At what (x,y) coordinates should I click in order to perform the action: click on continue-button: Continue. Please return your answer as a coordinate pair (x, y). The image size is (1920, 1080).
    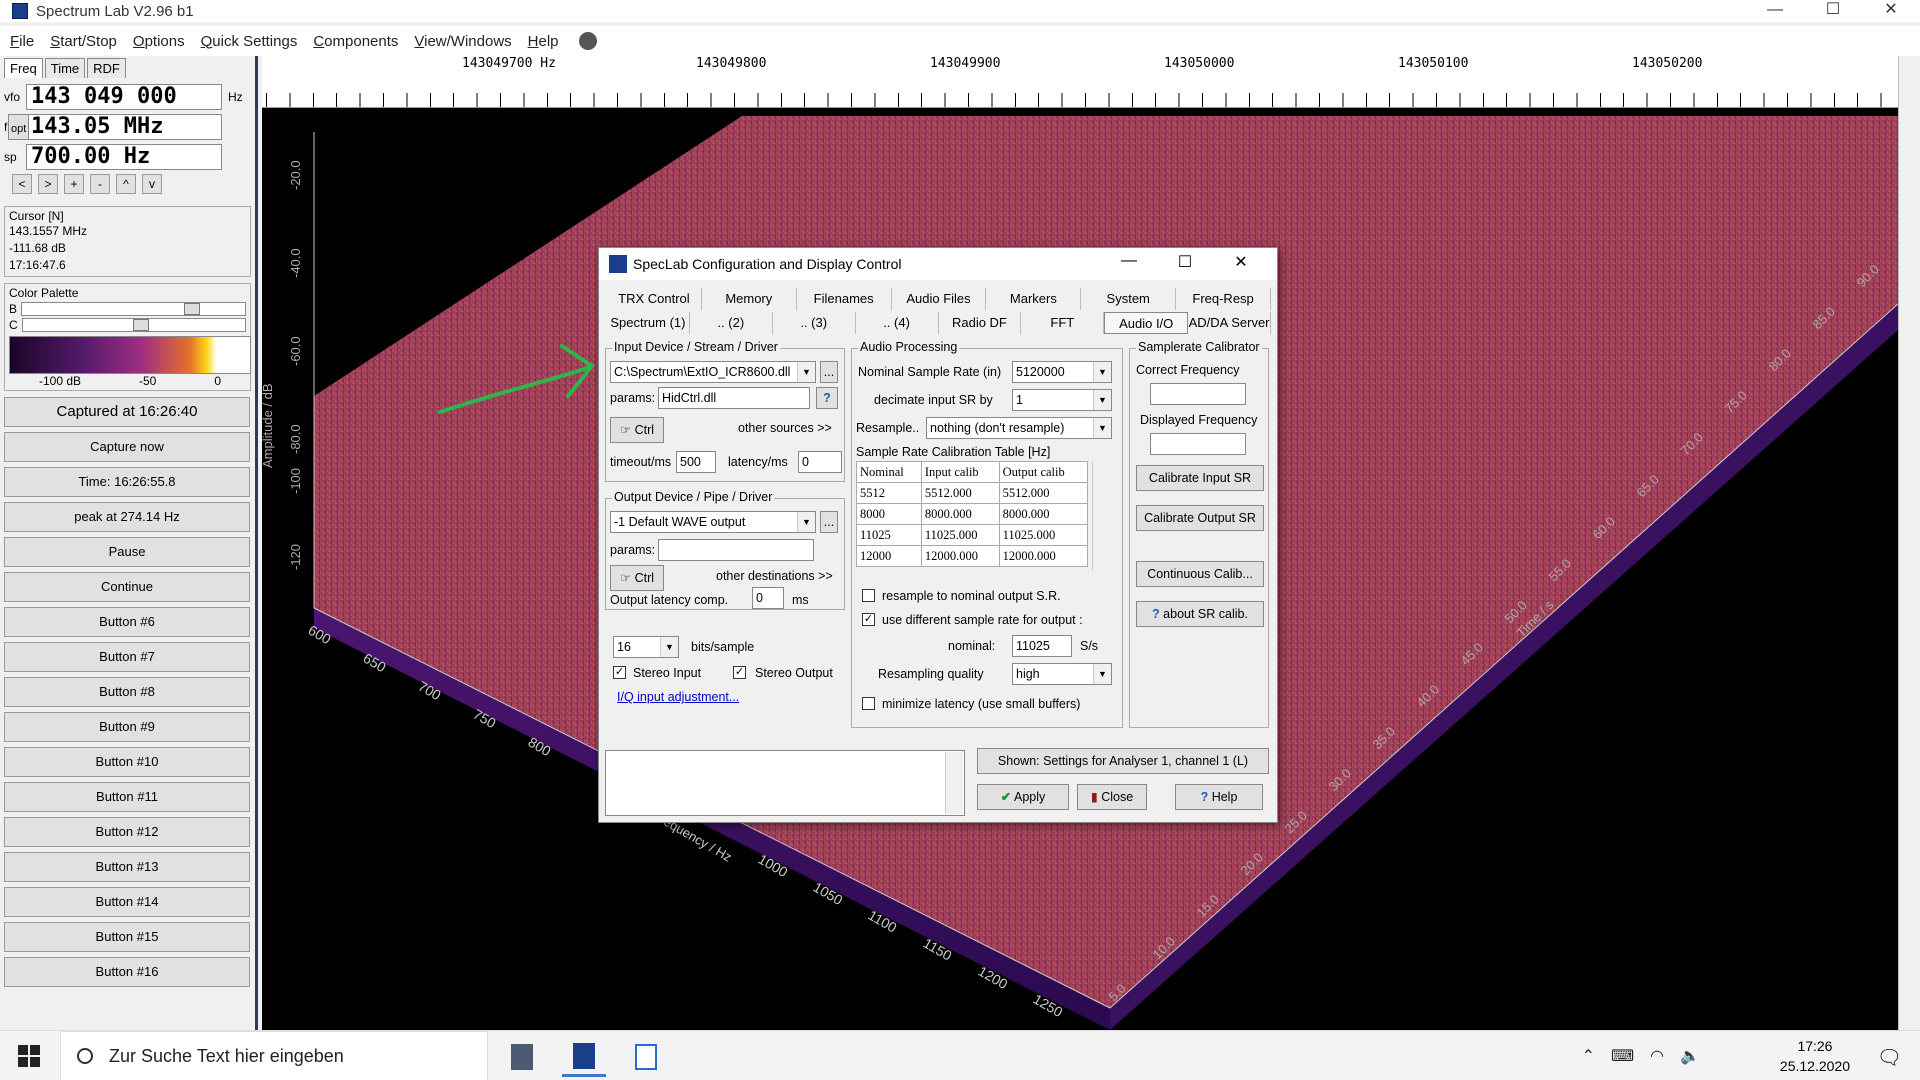
    Looking at the image, I should click on (127, 587).